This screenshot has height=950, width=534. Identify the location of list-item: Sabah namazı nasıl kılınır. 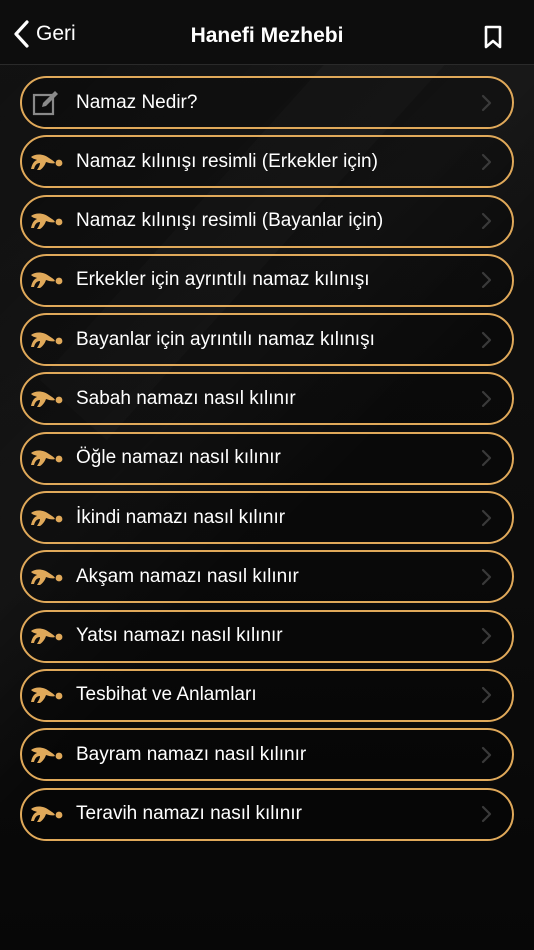
(267, 399).